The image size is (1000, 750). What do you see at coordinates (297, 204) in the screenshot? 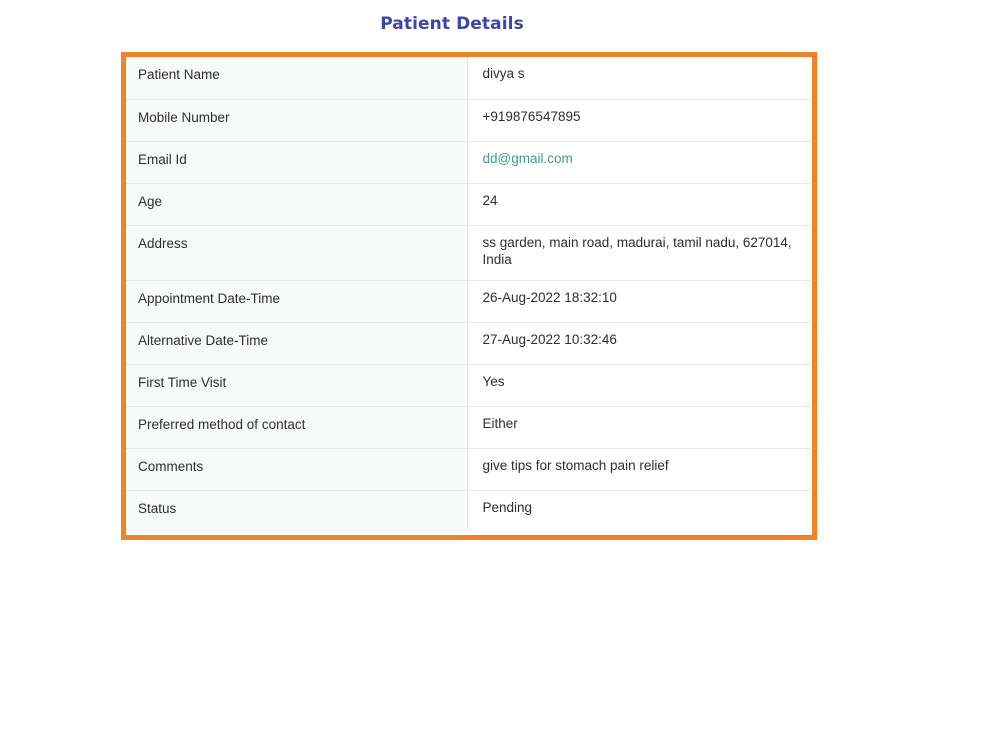
I see `age-label: Age` at bounding box center [297, 204].